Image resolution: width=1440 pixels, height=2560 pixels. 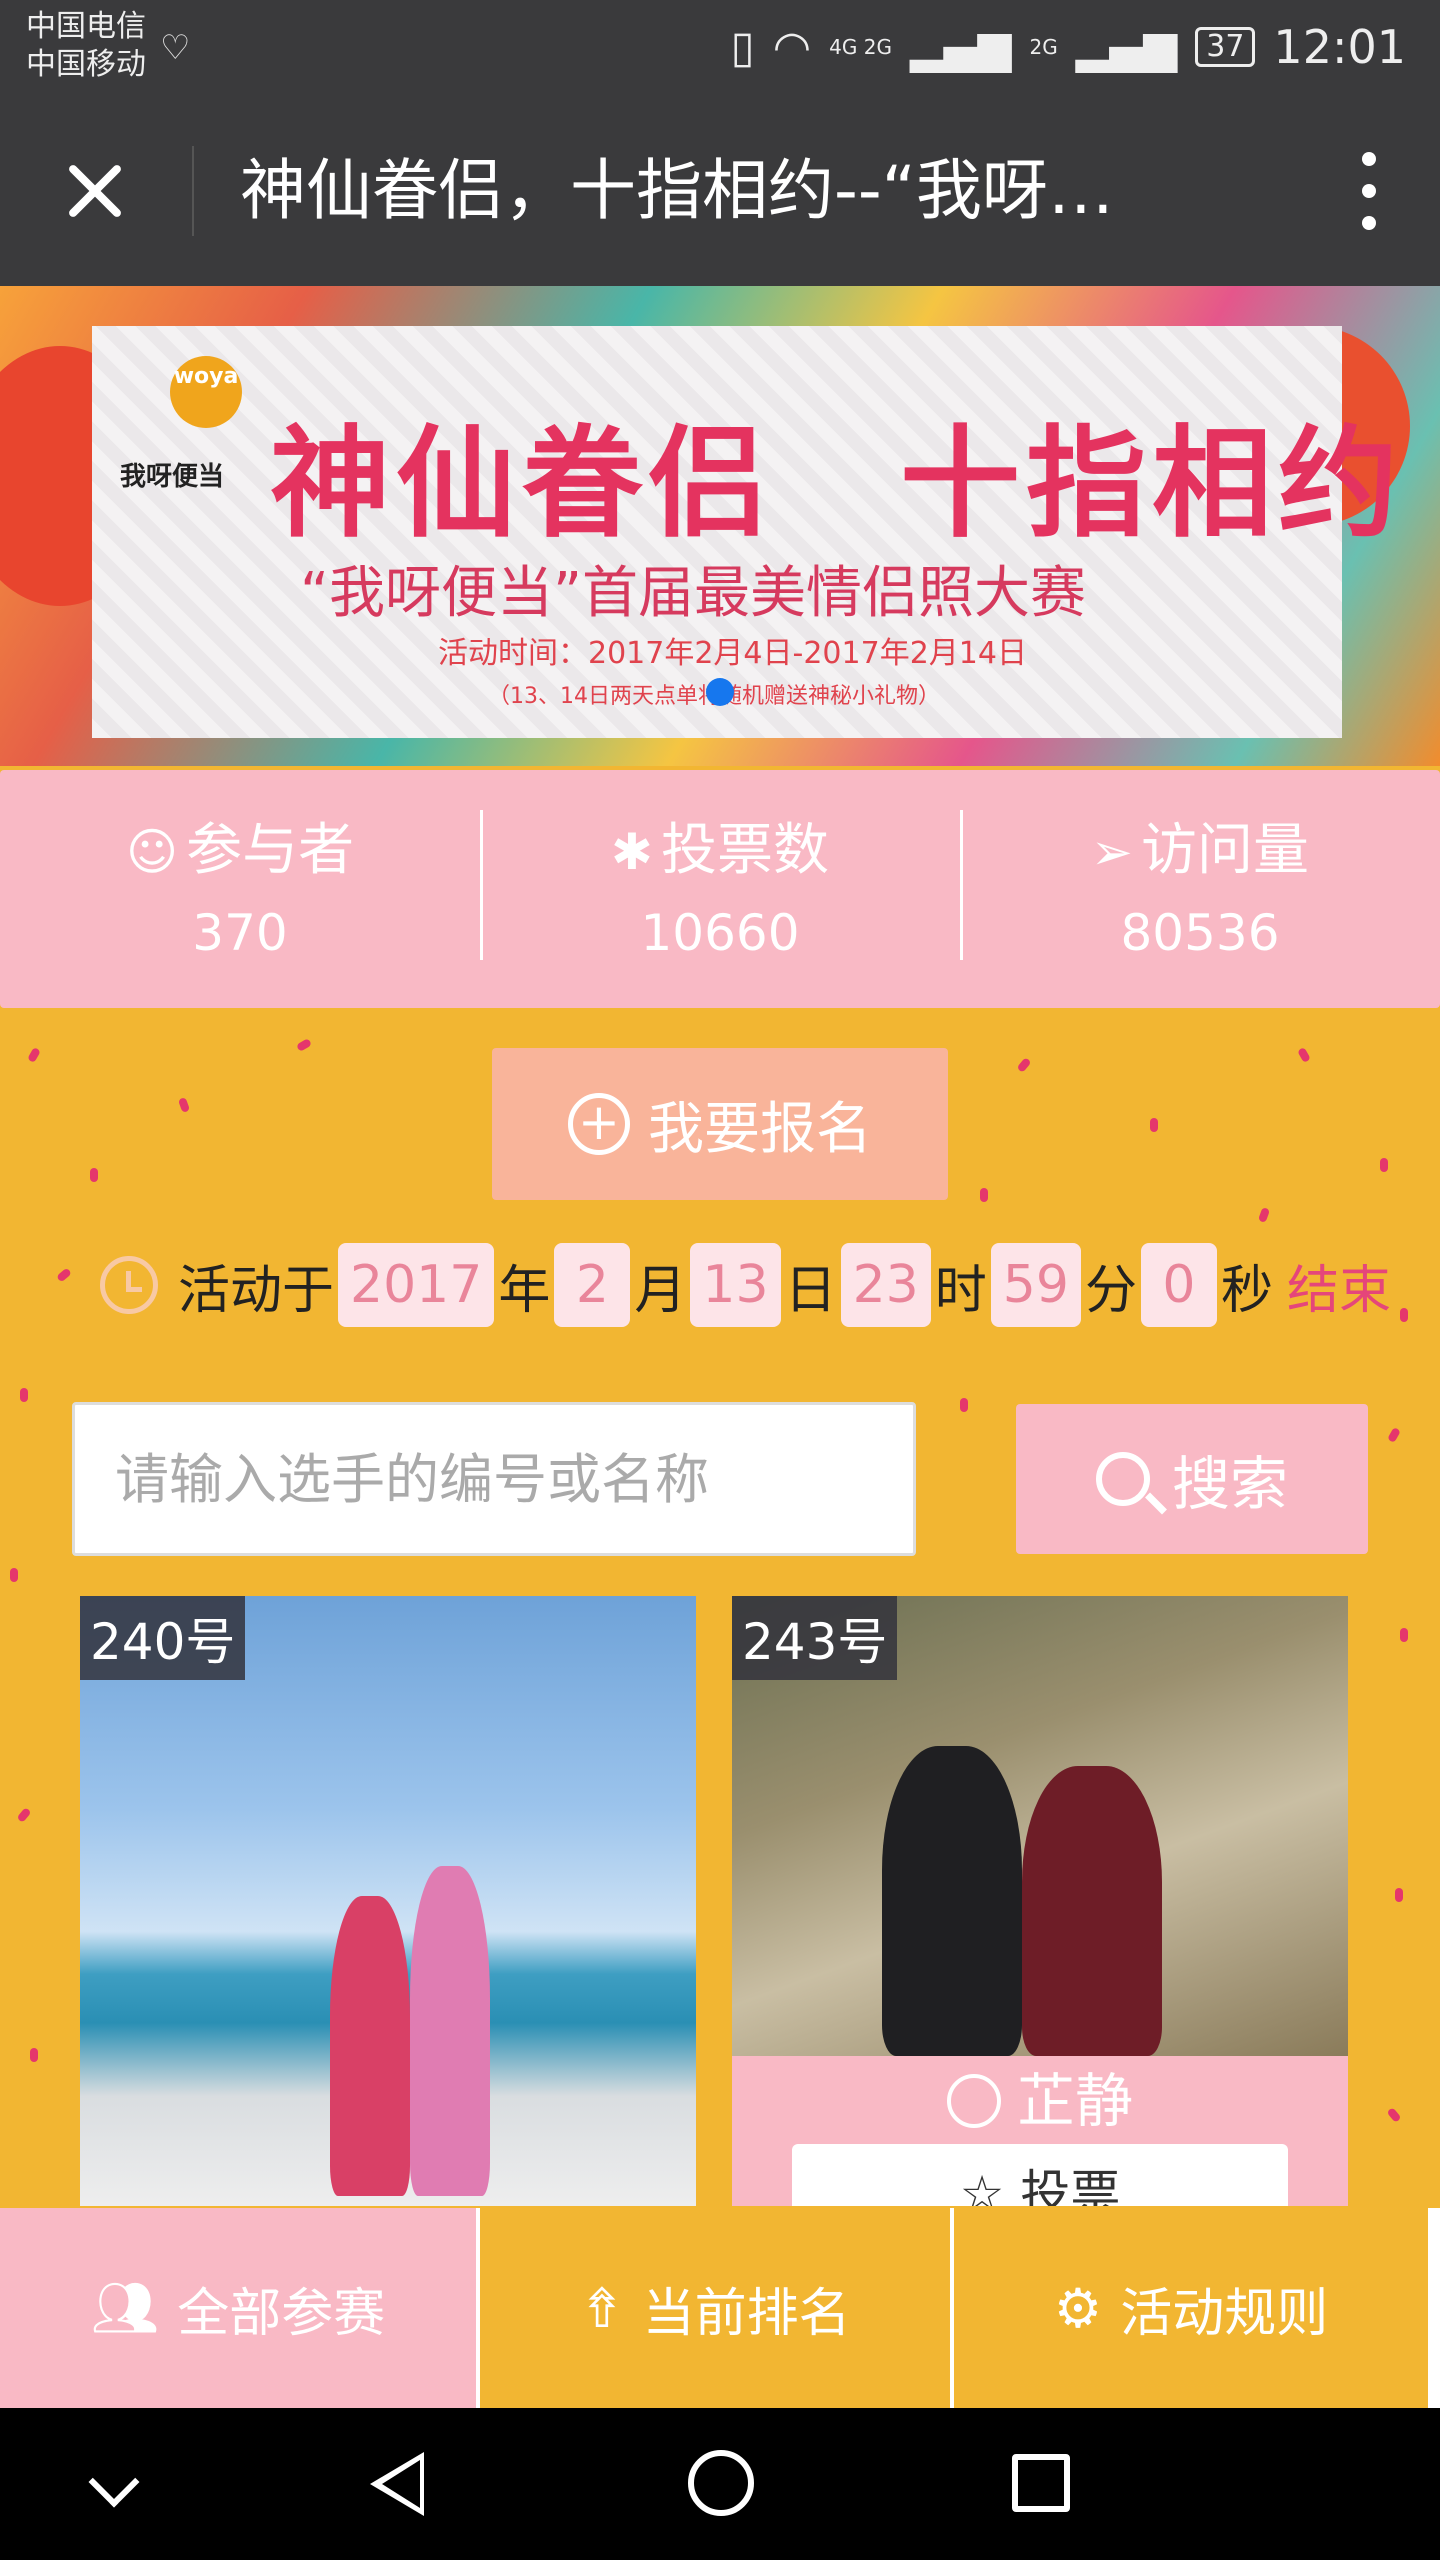 I want to click on tab-label: 活动规则, so click(x=1224, y=2313).